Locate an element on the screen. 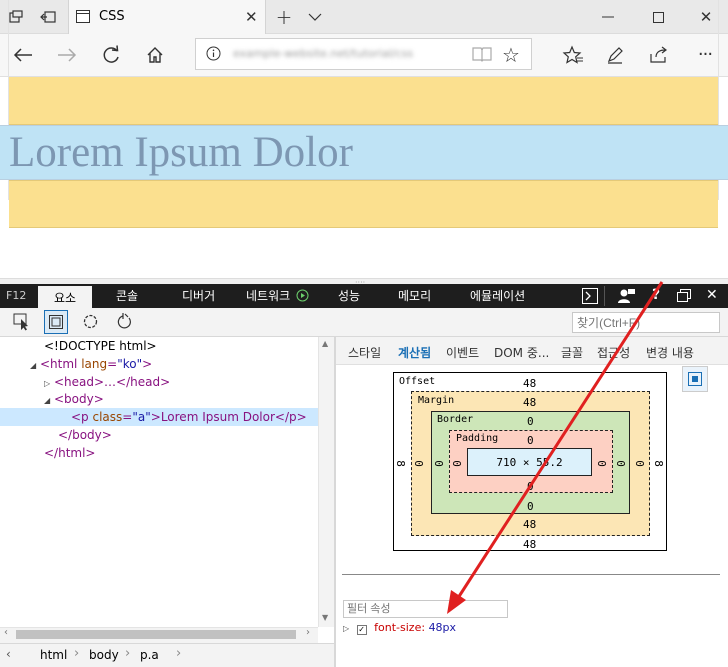 This screenshot has height=667, width=728. tab-performance-label: 성능 is located at coordinates (349, 296).